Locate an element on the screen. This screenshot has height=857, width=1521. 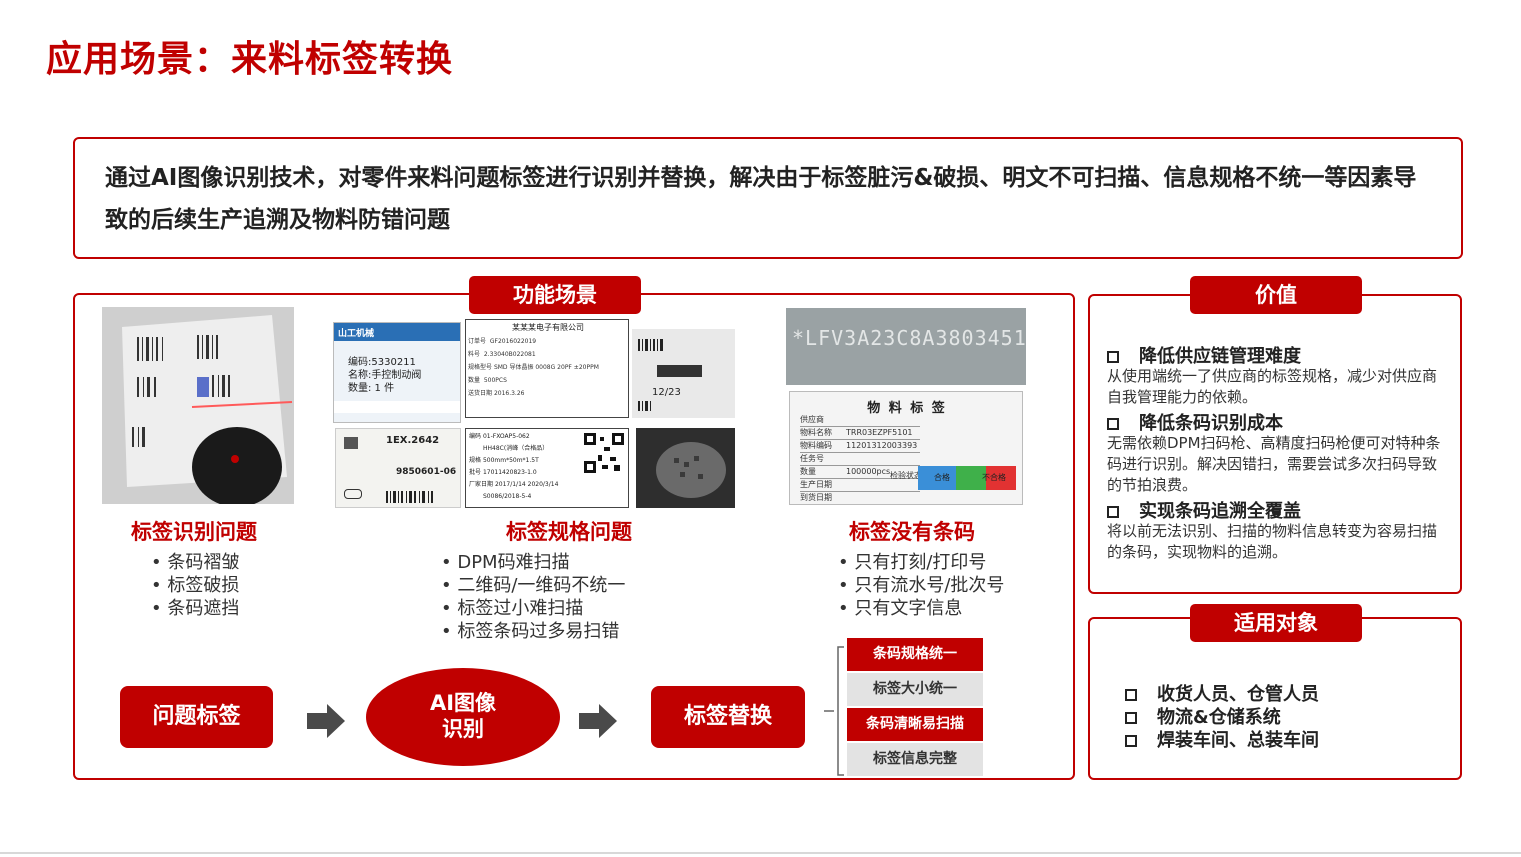
label-image-print: 12/23 is located at coordinates (683, 373).